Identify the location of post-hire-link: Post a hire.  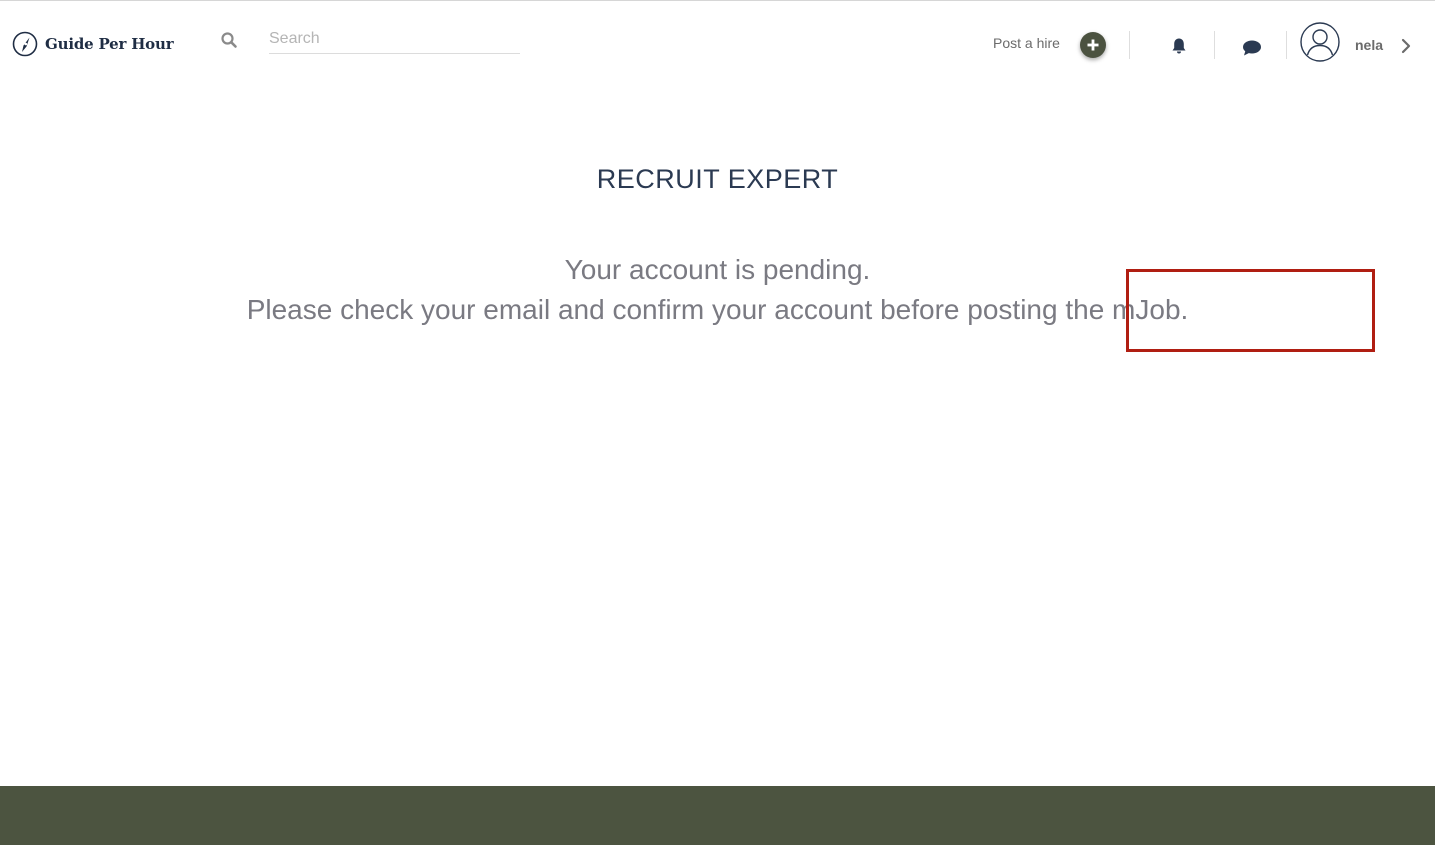
(1026, 43).